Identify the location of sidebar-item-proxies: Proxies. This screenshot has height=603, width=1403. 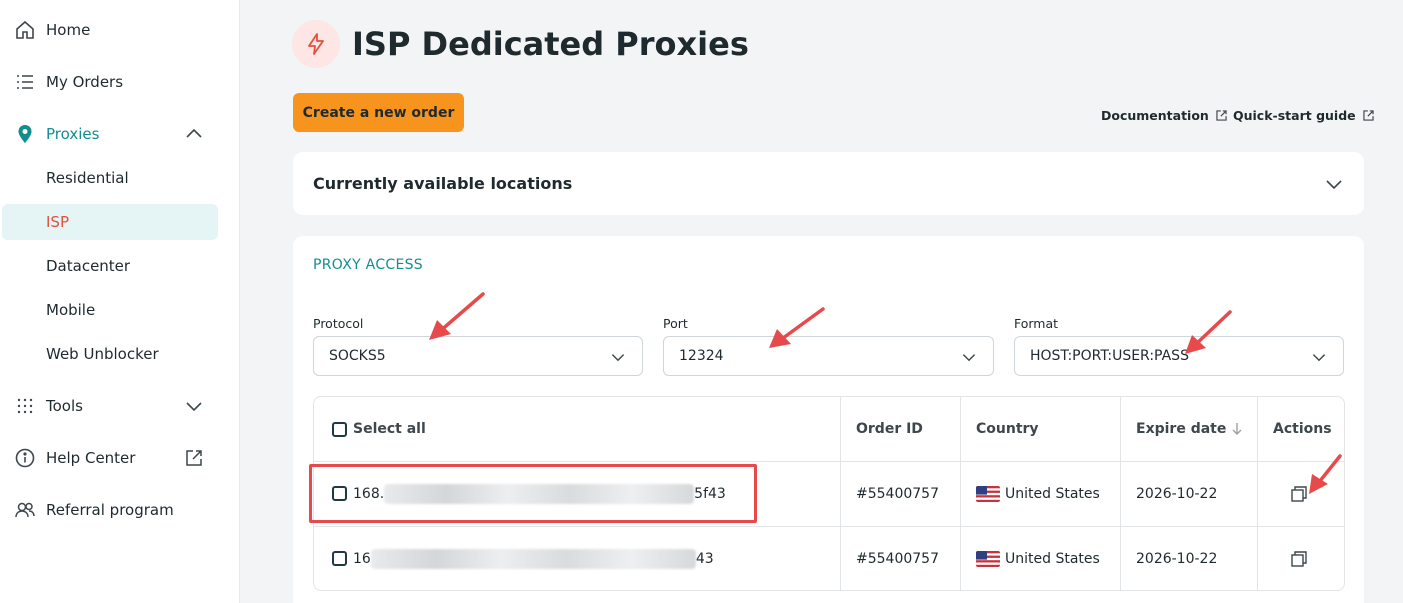
(120, 134).